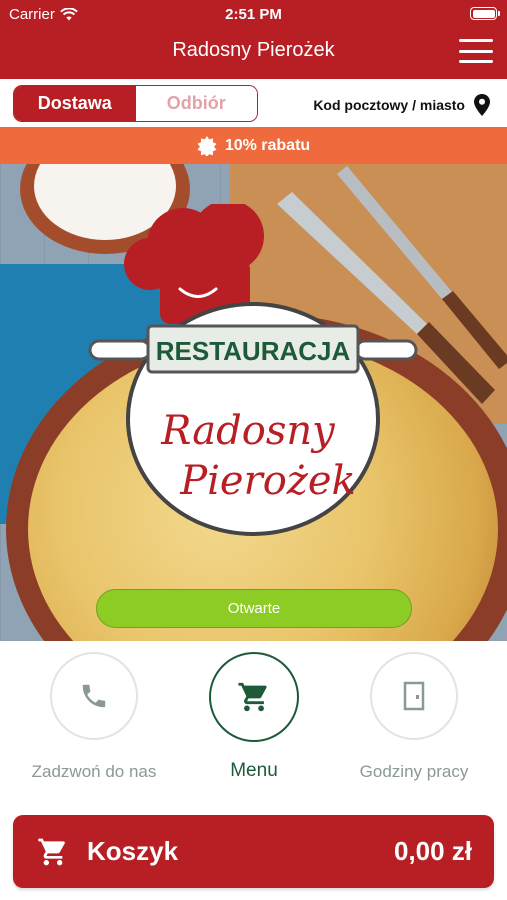  What do you see at coordinates (267, 481) in the screenshot?
I see `logo-line-2: Pierożek` at bounding box center [267, 481].